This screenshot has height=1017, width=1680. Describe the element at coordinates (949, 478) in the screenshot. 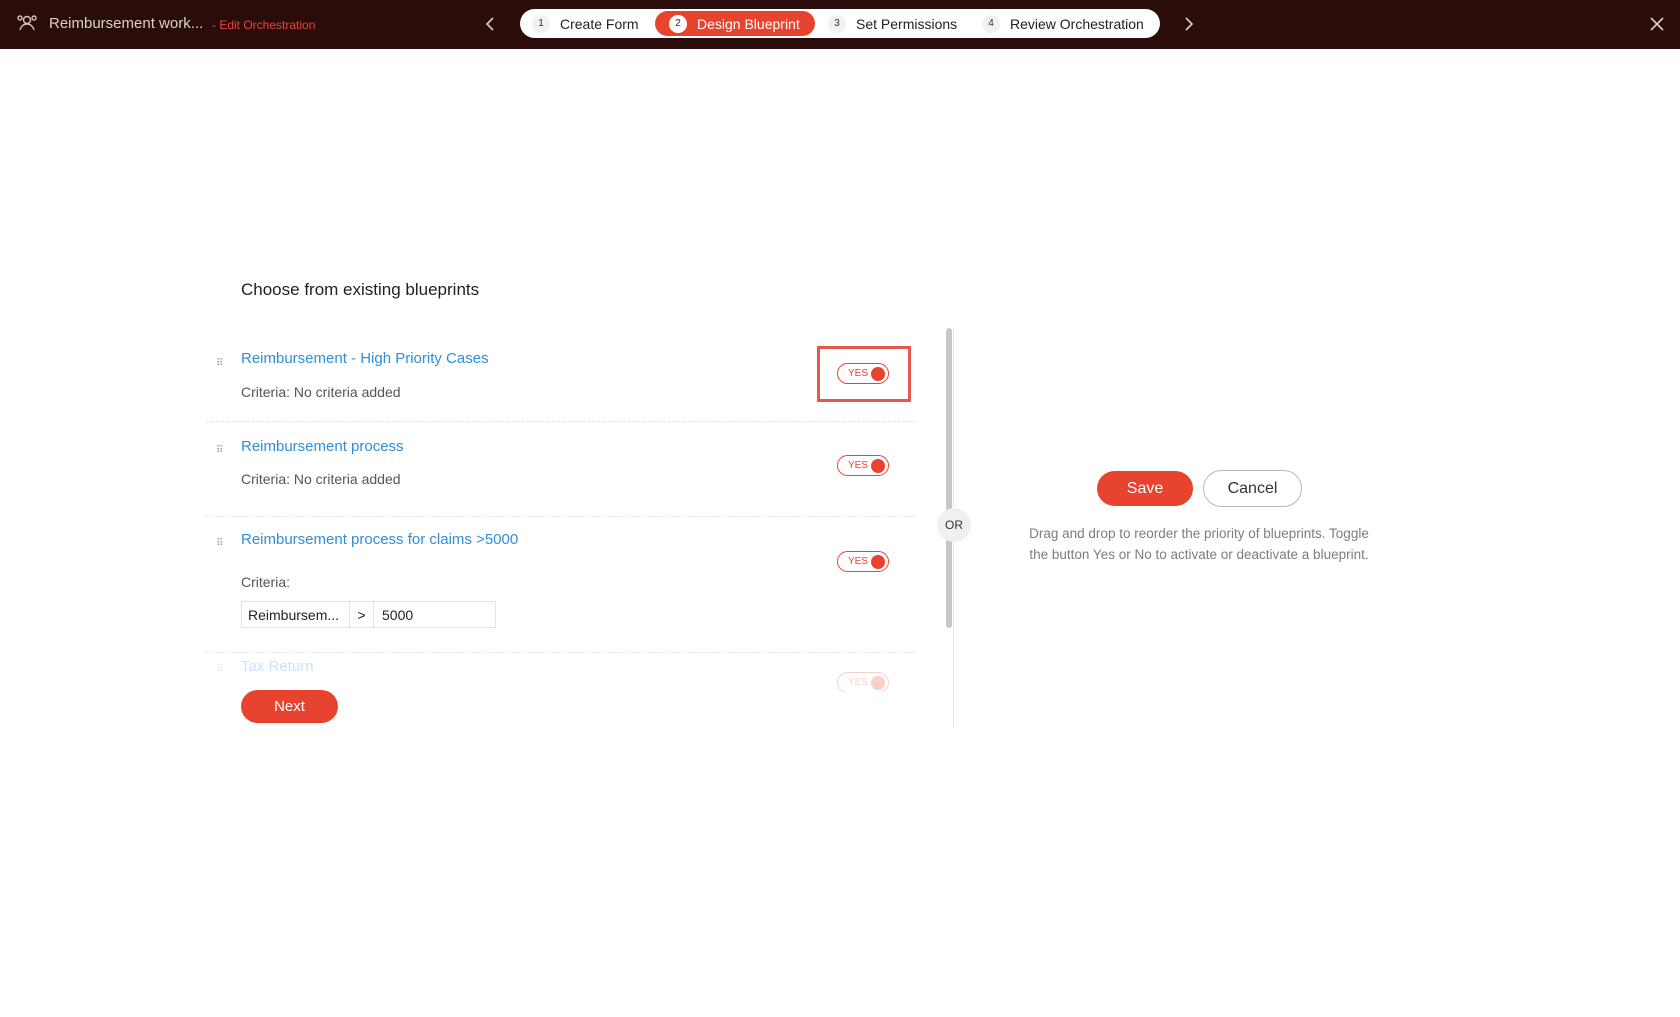

I see `list-scrollbar` at that location.